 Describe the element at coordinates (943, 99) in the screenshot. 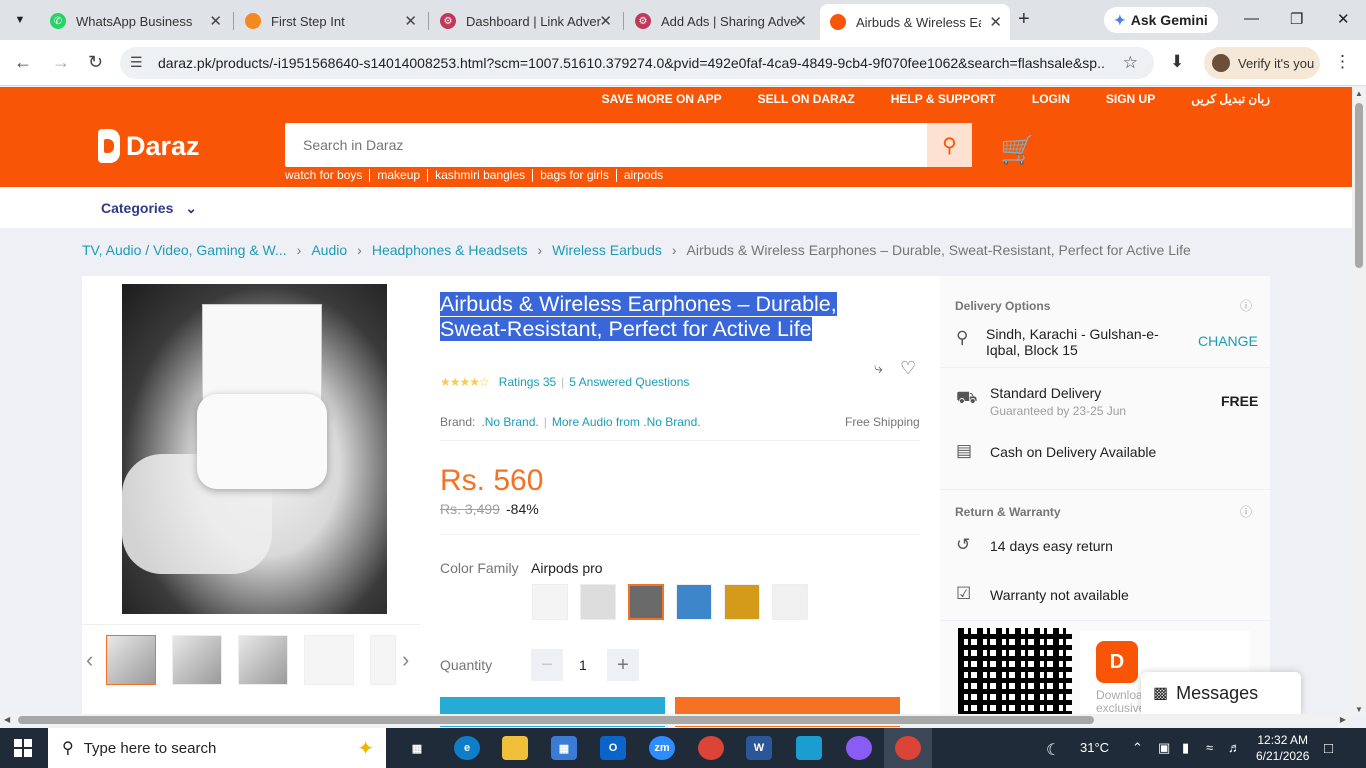

I see `help-support-link: HELP & SUPPORT` at that location.